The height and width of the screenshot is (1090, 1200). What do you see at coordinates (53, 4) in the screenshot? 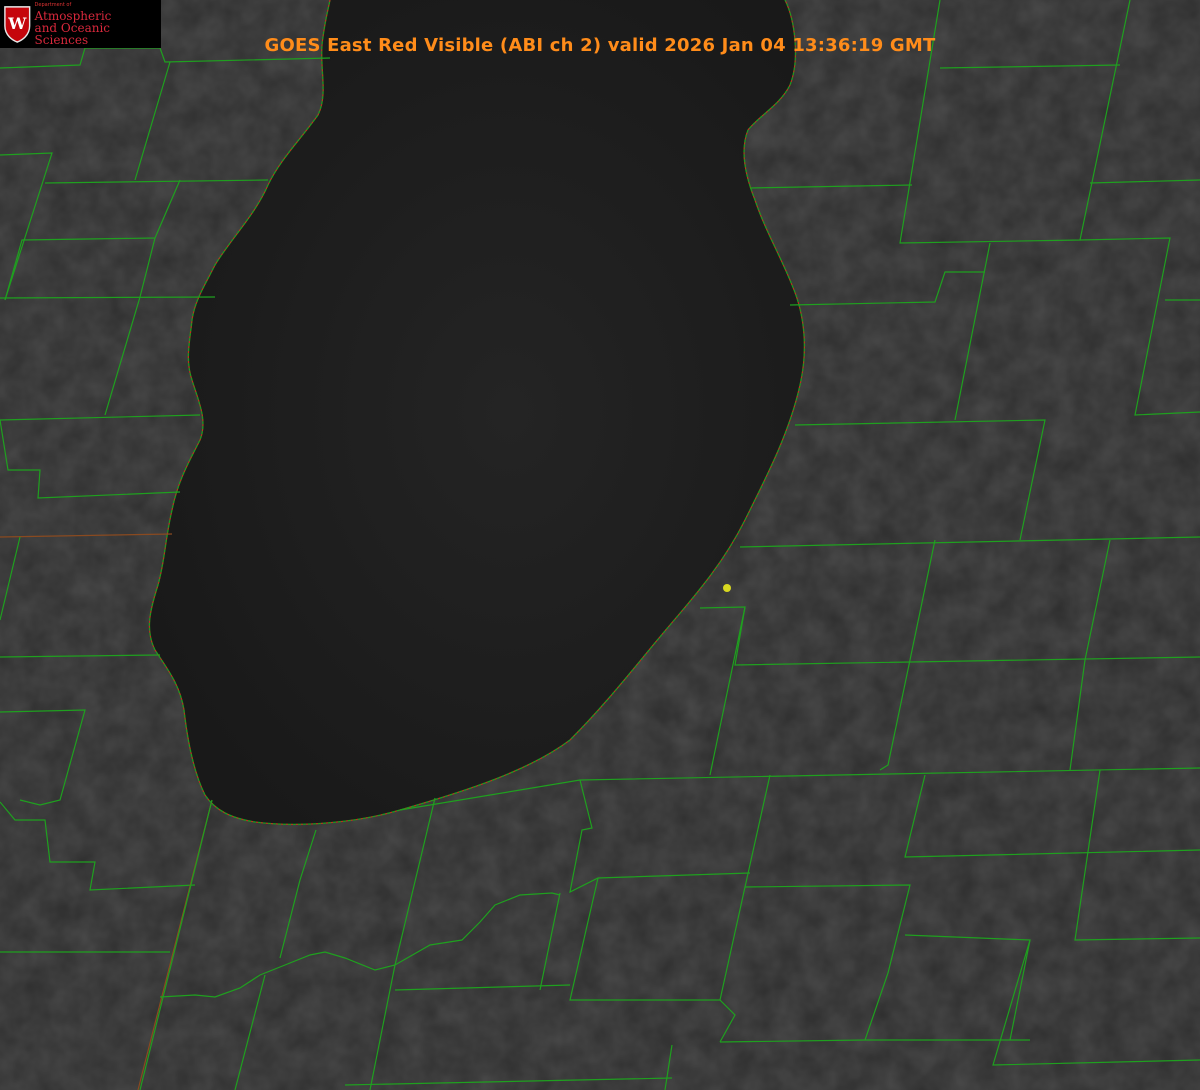
I see `logo-department: Department of` at bounding box center [53, 4].